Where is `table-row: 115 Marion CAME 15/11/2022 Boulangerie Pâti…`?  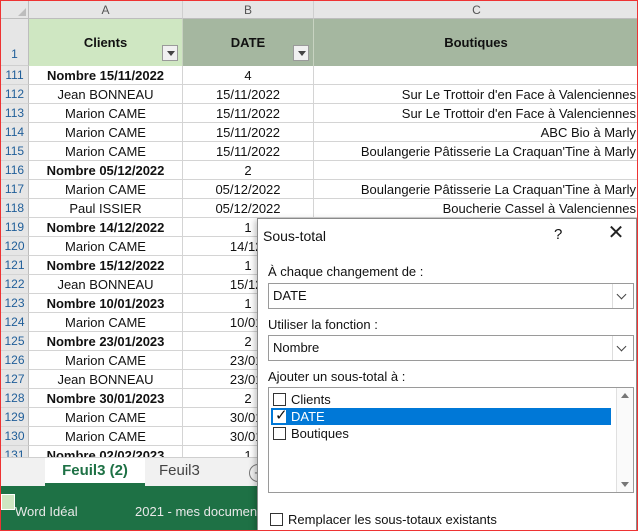 table-row: 115 Marion CAME 15/11/2022 Boulangerie Pâti… is located at coordinates (319, 151).